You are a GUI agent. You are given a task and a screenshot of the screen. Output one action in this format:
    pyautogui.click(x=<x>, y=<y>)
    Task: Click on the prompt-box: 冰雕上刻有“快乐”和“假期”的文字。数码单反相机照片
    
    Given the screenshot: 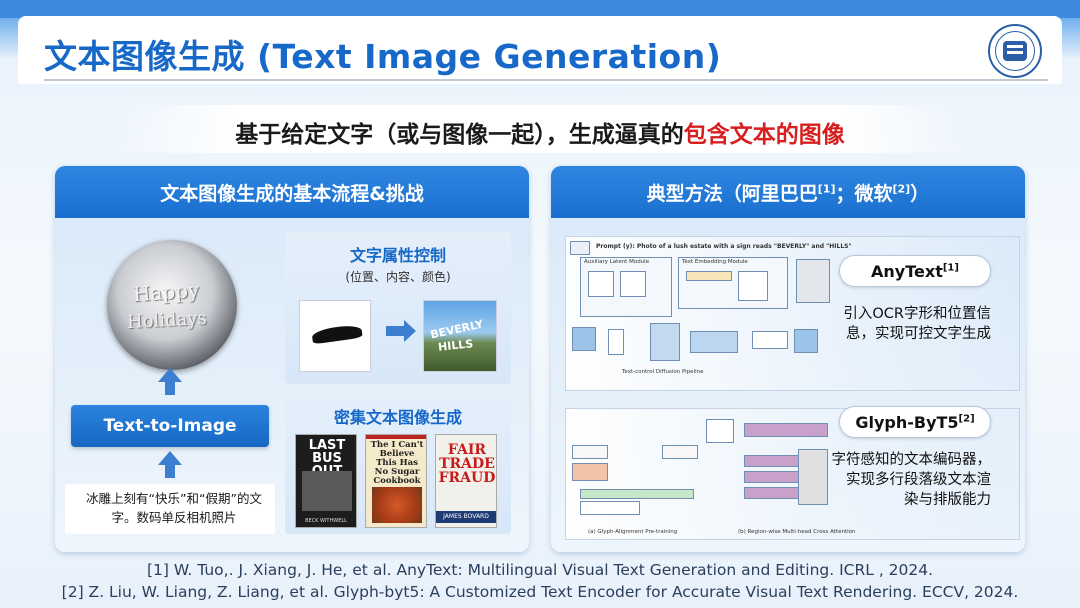 What is the action you would take?
    pyautogui.click(x=170, y=509)
    